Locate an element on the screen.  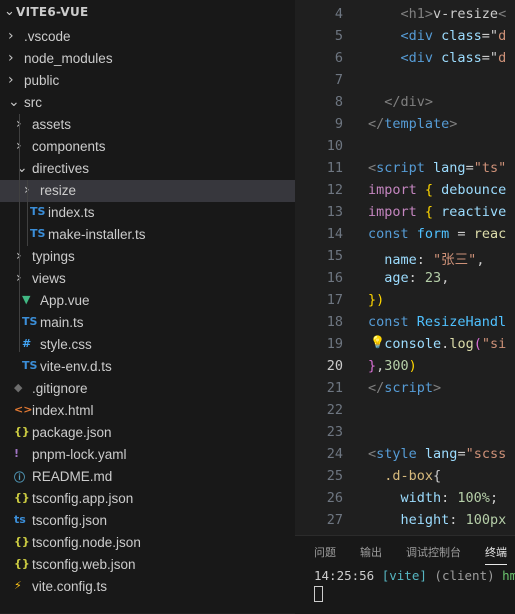
tree-item-label: typings is located at coordinates (53, 256).